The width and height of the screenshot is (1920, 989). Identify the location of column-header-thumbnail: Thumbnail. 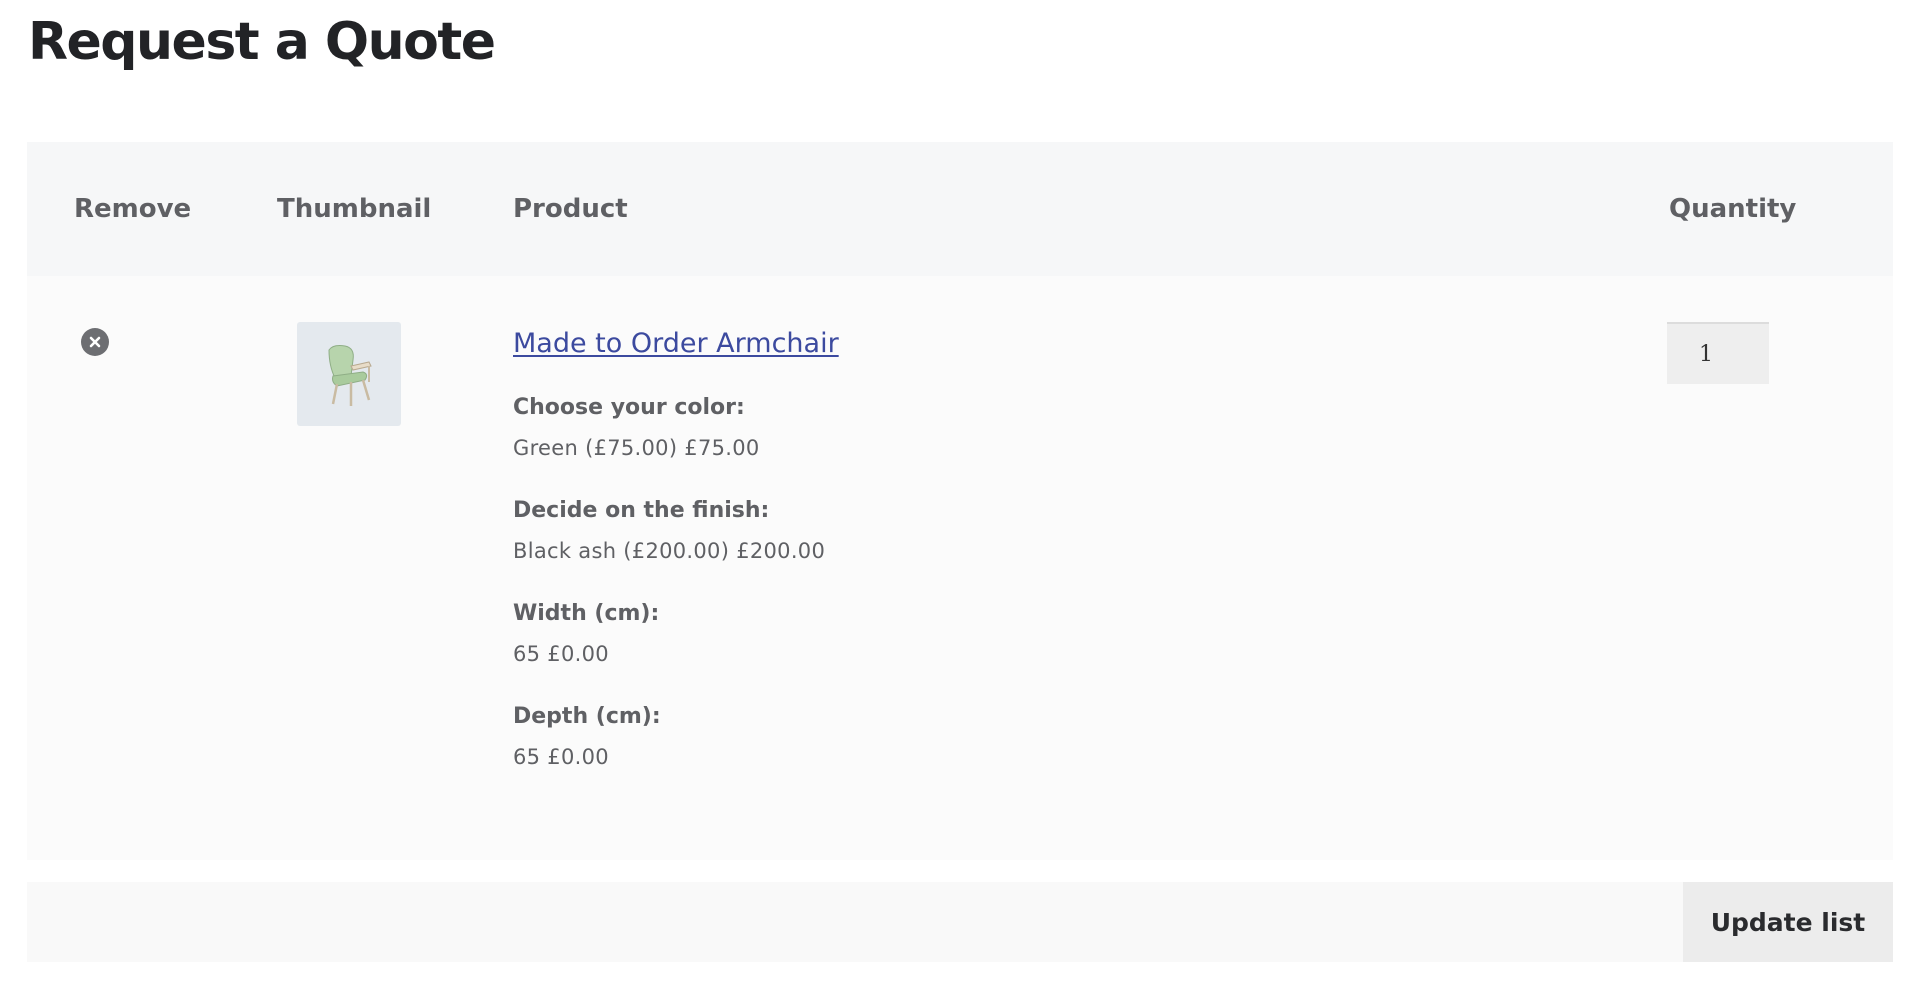
(354, 209).